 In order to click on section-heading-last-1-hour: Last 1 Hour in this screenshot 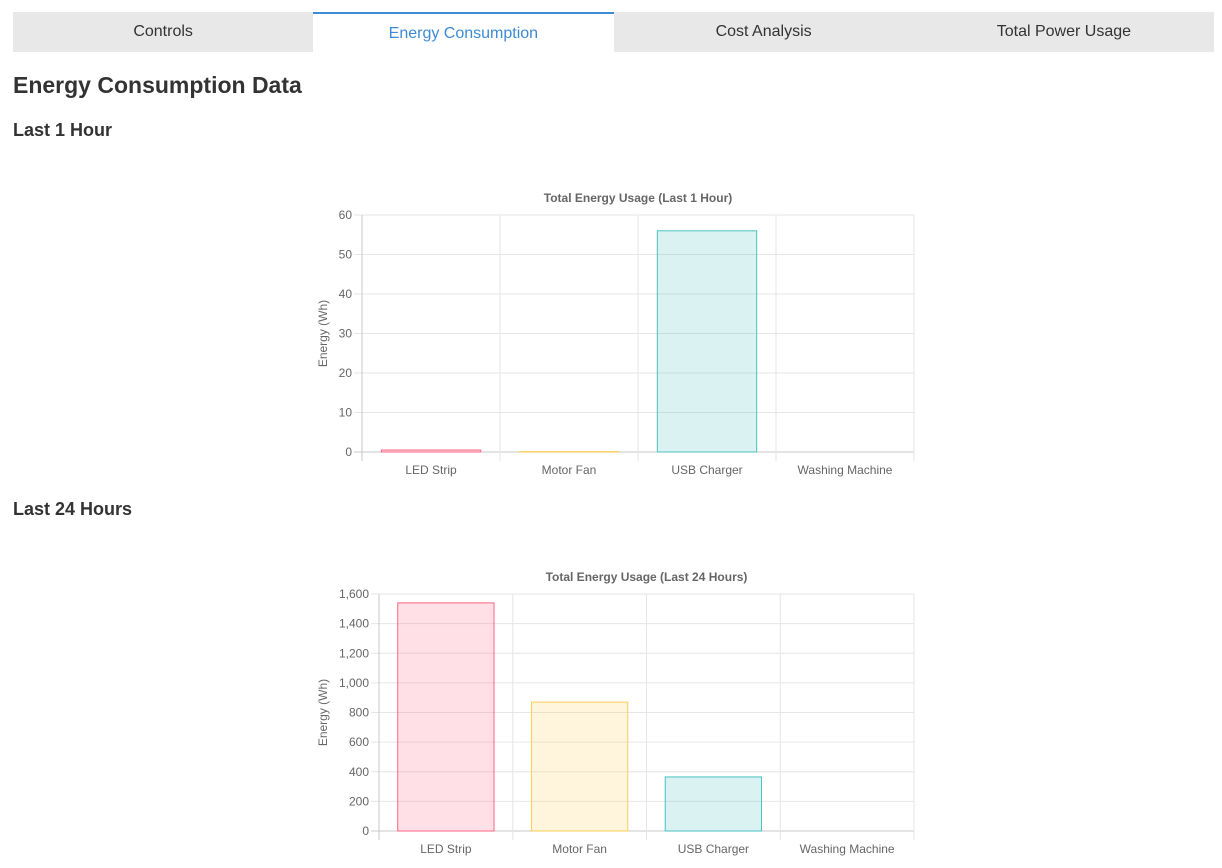, I will do `click(63, 130)`.